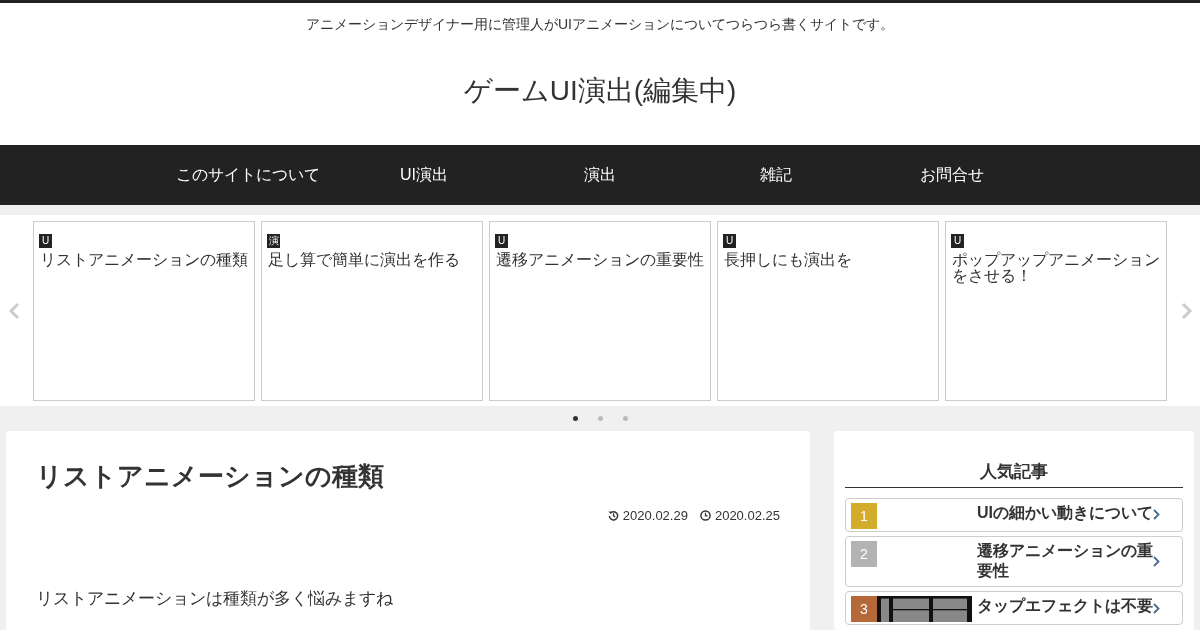  I want to click on popular-post: 2 遷移アニメーションの重要性, so click(1014, 561).